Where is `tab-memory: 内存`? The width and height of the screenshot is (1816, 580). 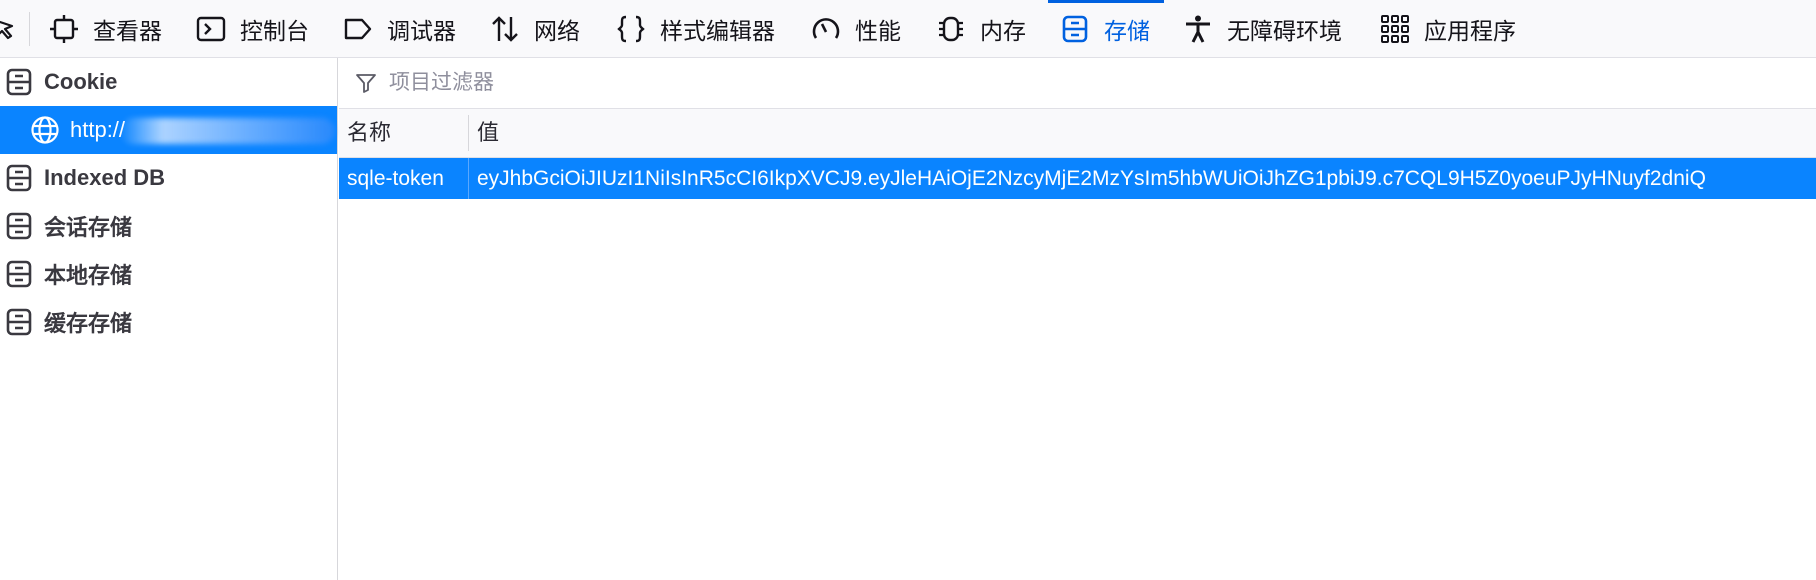 tab-memory: 内存 is located at coordinates (981, 29).